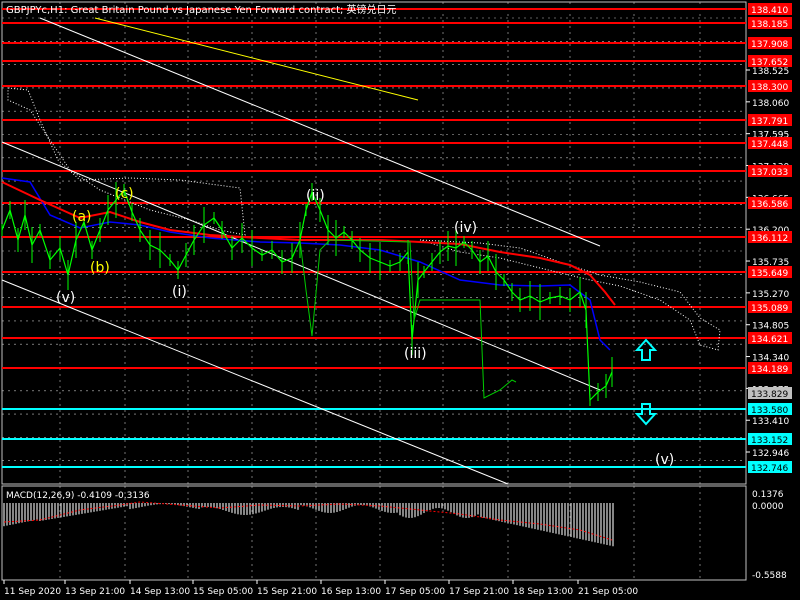 The width and height of the screenshot is (800, 600). What do you see at coordinates (100, 268) in the screenshot?
I see `wave-label-b: (b)` at bounding box center [100, 268].